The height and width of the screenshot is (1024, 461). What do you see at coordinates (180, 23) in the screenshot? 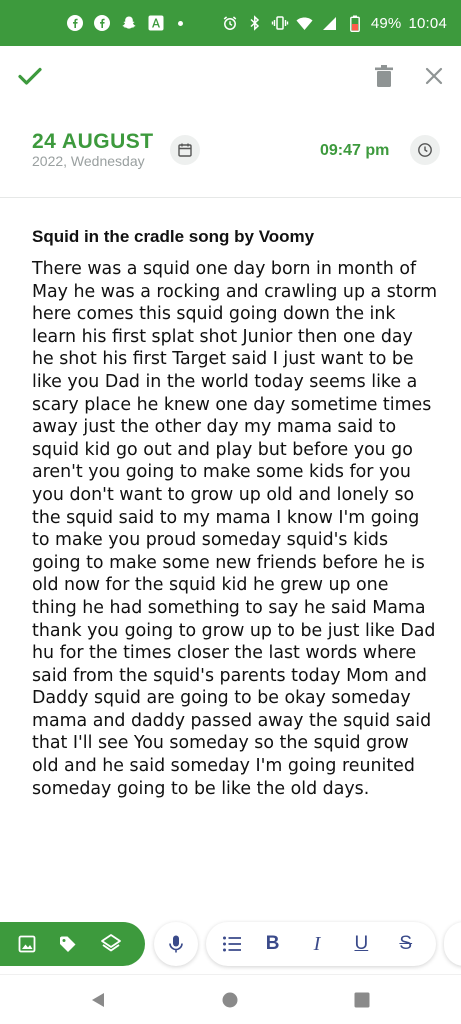
I see `more-notifications-dot` at bounding box center [180, 23].